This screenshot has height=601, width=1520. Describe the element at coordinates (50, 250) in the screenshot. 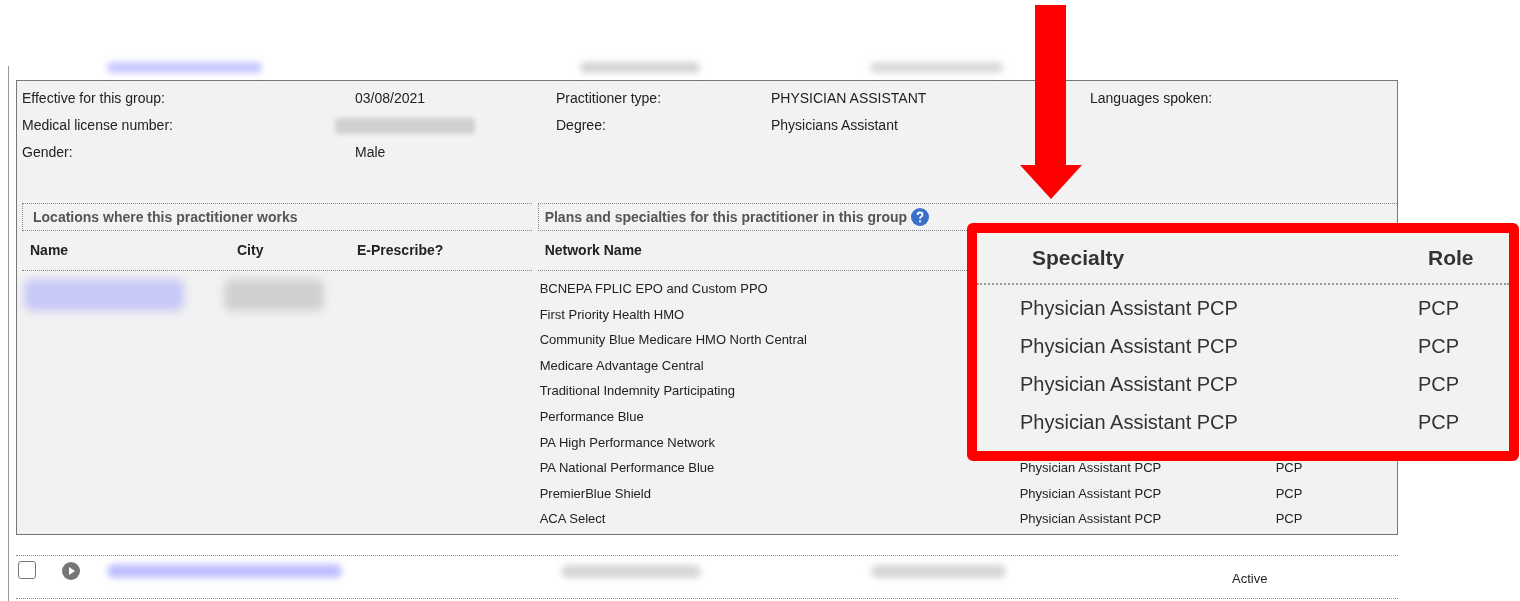

I see `column-header: Name` at that location.